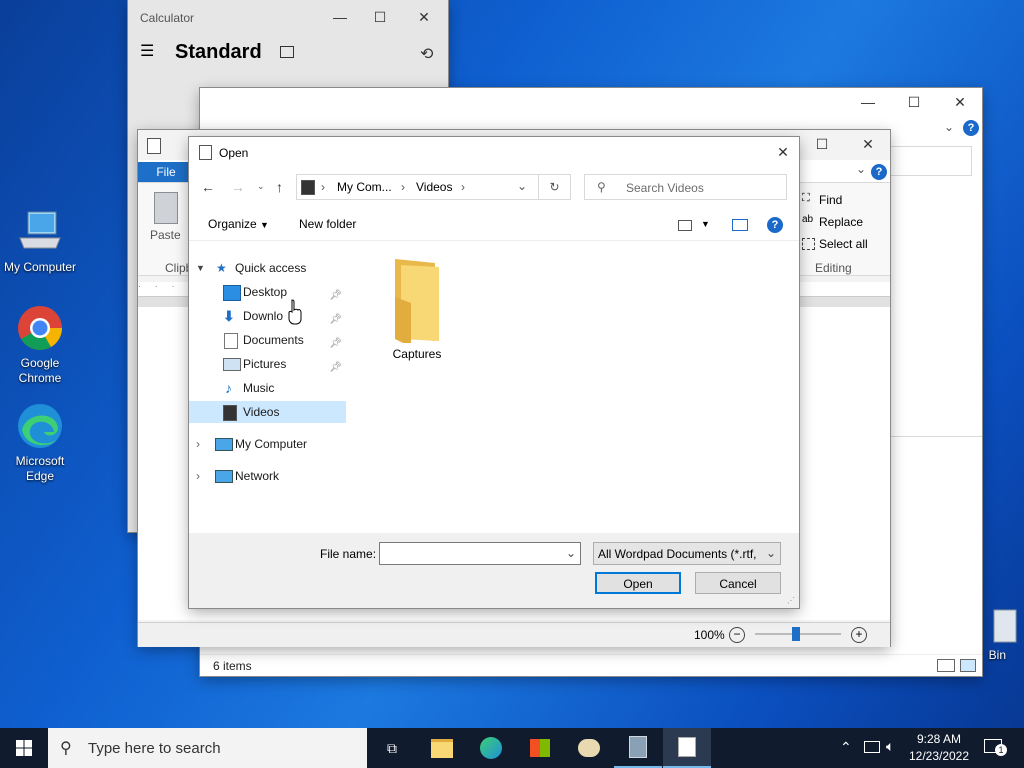 The height and width of the screenshot is (768, 1024). What do you see at coordinates (791, 600) in the screenshot?
I see `resize-grip: ⋰` at bounding box center [791, 600].